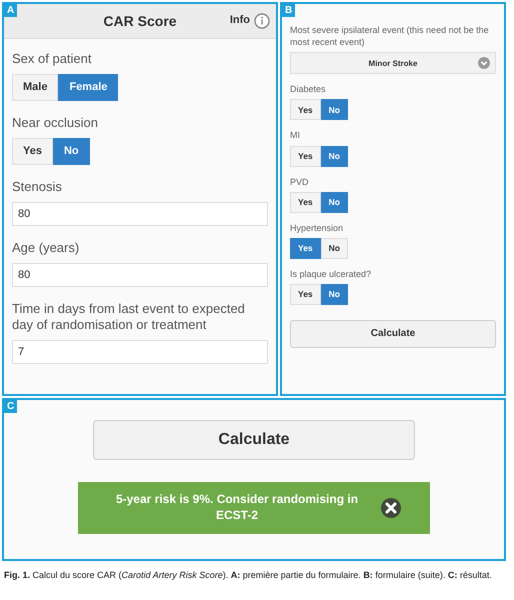  Describe the element at coordinates (308, 89) in the screenshot. I see `field-label: Diabetes` at that location.